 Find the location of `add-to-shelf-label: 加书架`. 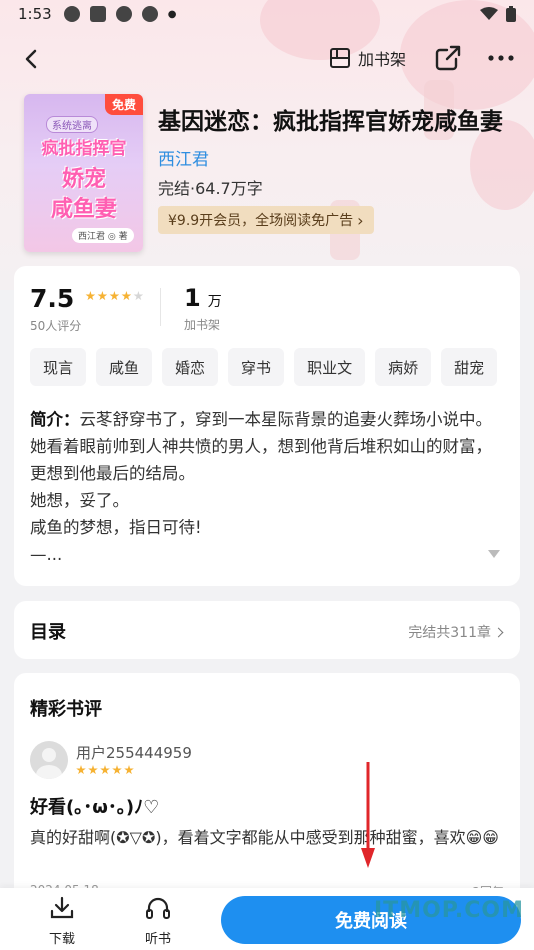

add-to-shelf-label: 加书架 is located at coordinates (382, 59).